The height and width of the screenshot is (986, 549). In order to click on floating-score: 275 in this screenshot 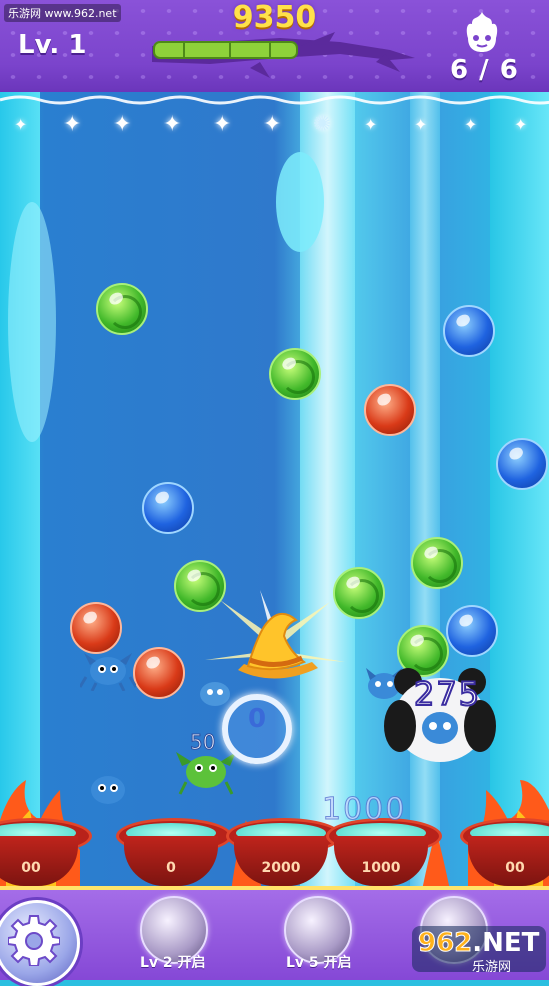, I will do `click(447, 694)`.